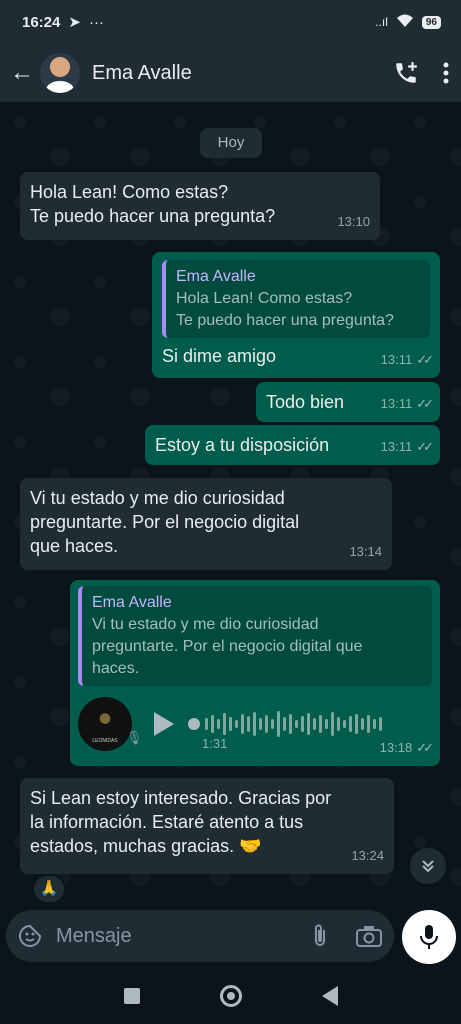 This screenshot has height=1024, width=461. Describe the element at coordinates (227, 646) in the screenshot. I see `quoted-text: preguntarte. Por el negocio digital que` at that location.